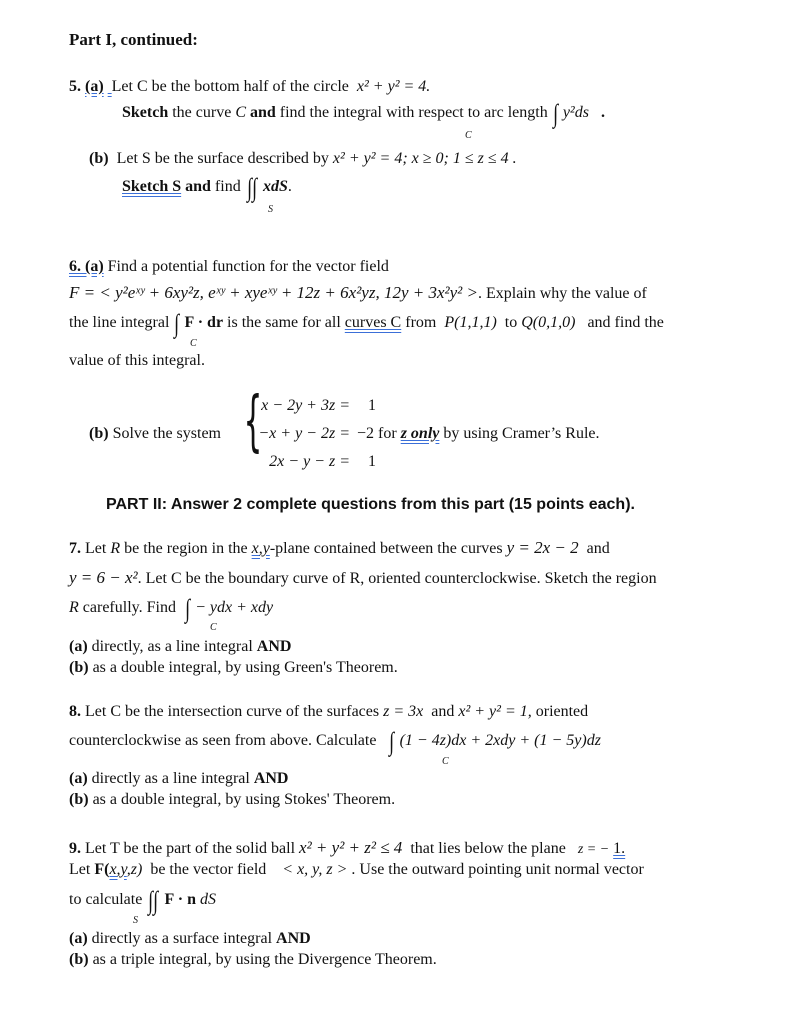 This screenshot has height=1024, width=796. What do you see at coordinates (240, 112) in the screenshot?
I see `text: C` at bounding box center [240, 112].